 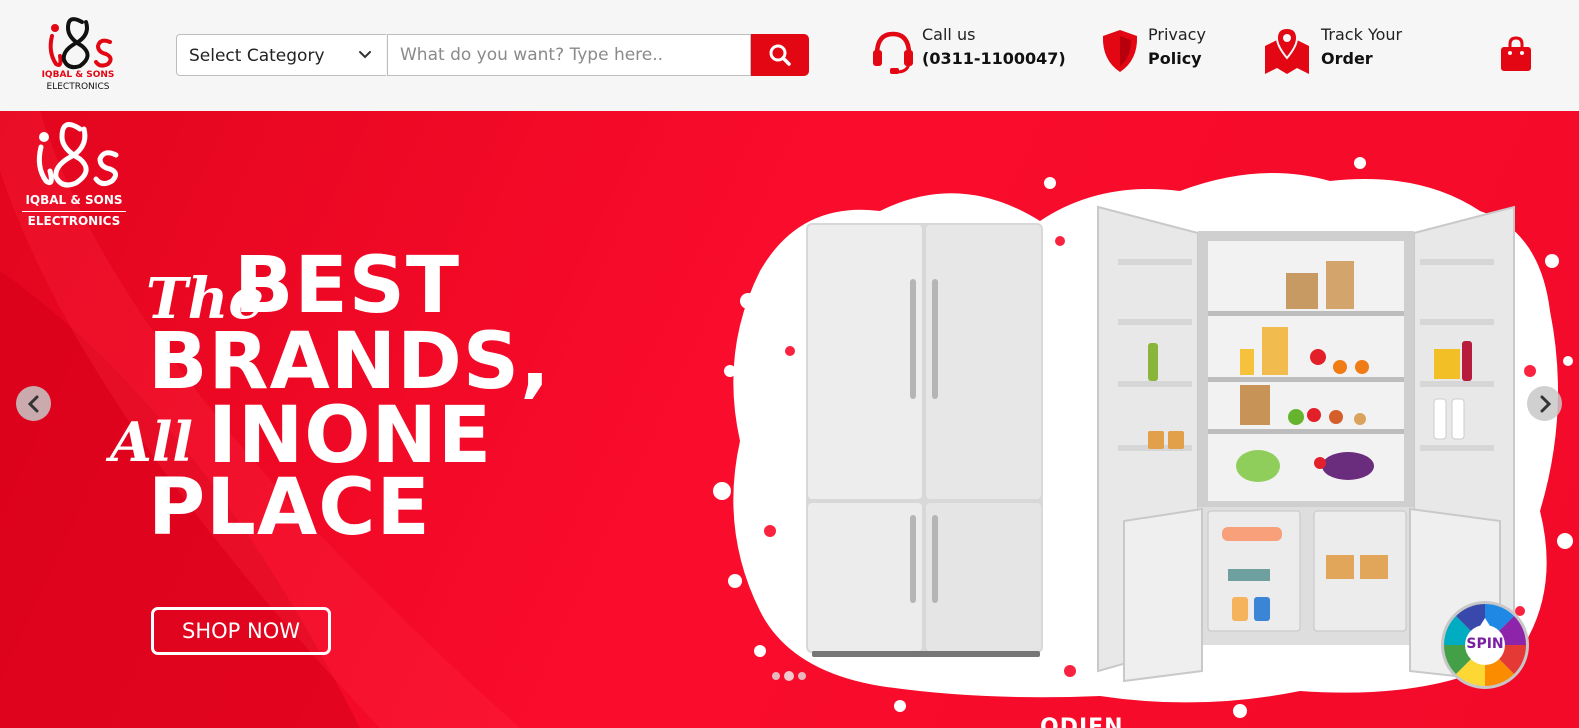 What do you see at coordinates (893, 52) in the screenshot?
I see `headset-icon` at bounding box center [893, 52].